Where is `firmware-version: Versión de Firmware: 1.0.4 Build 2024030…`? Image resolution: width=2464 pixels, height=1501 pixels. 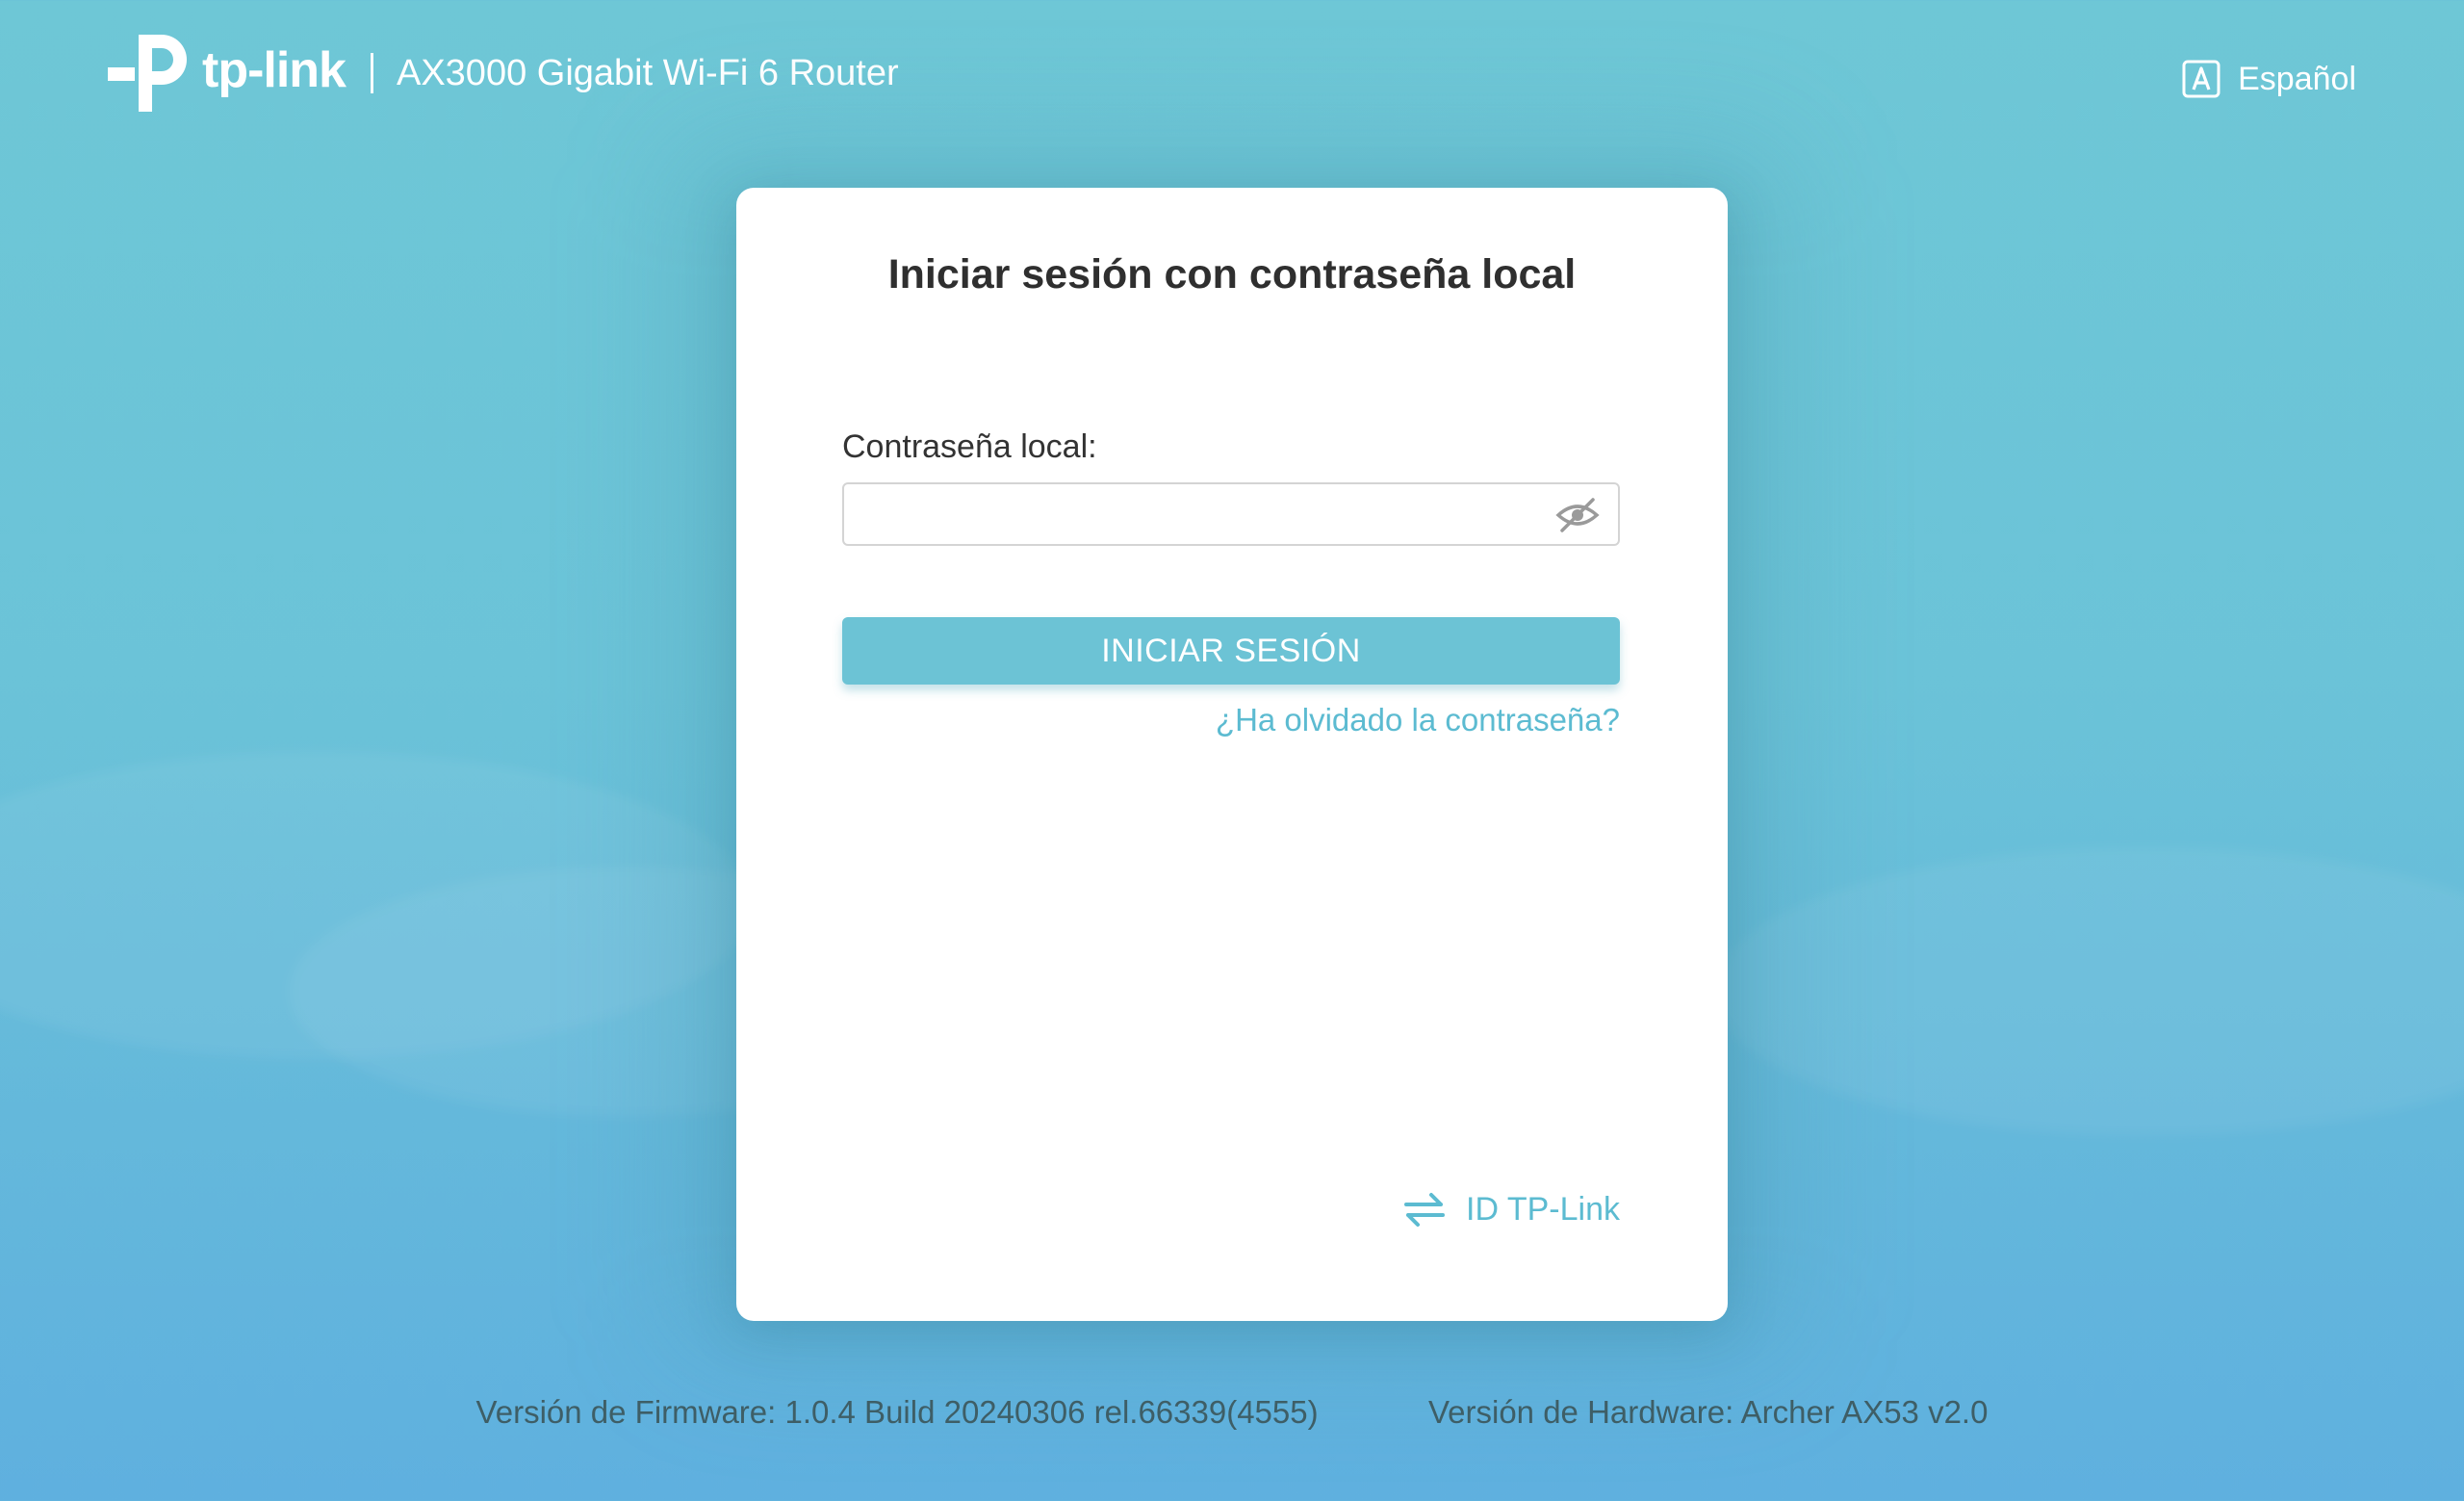 firmware-version: Versión de Firmware: 1.0.4 Build 2024030… is located at coordinates (897, 1412).